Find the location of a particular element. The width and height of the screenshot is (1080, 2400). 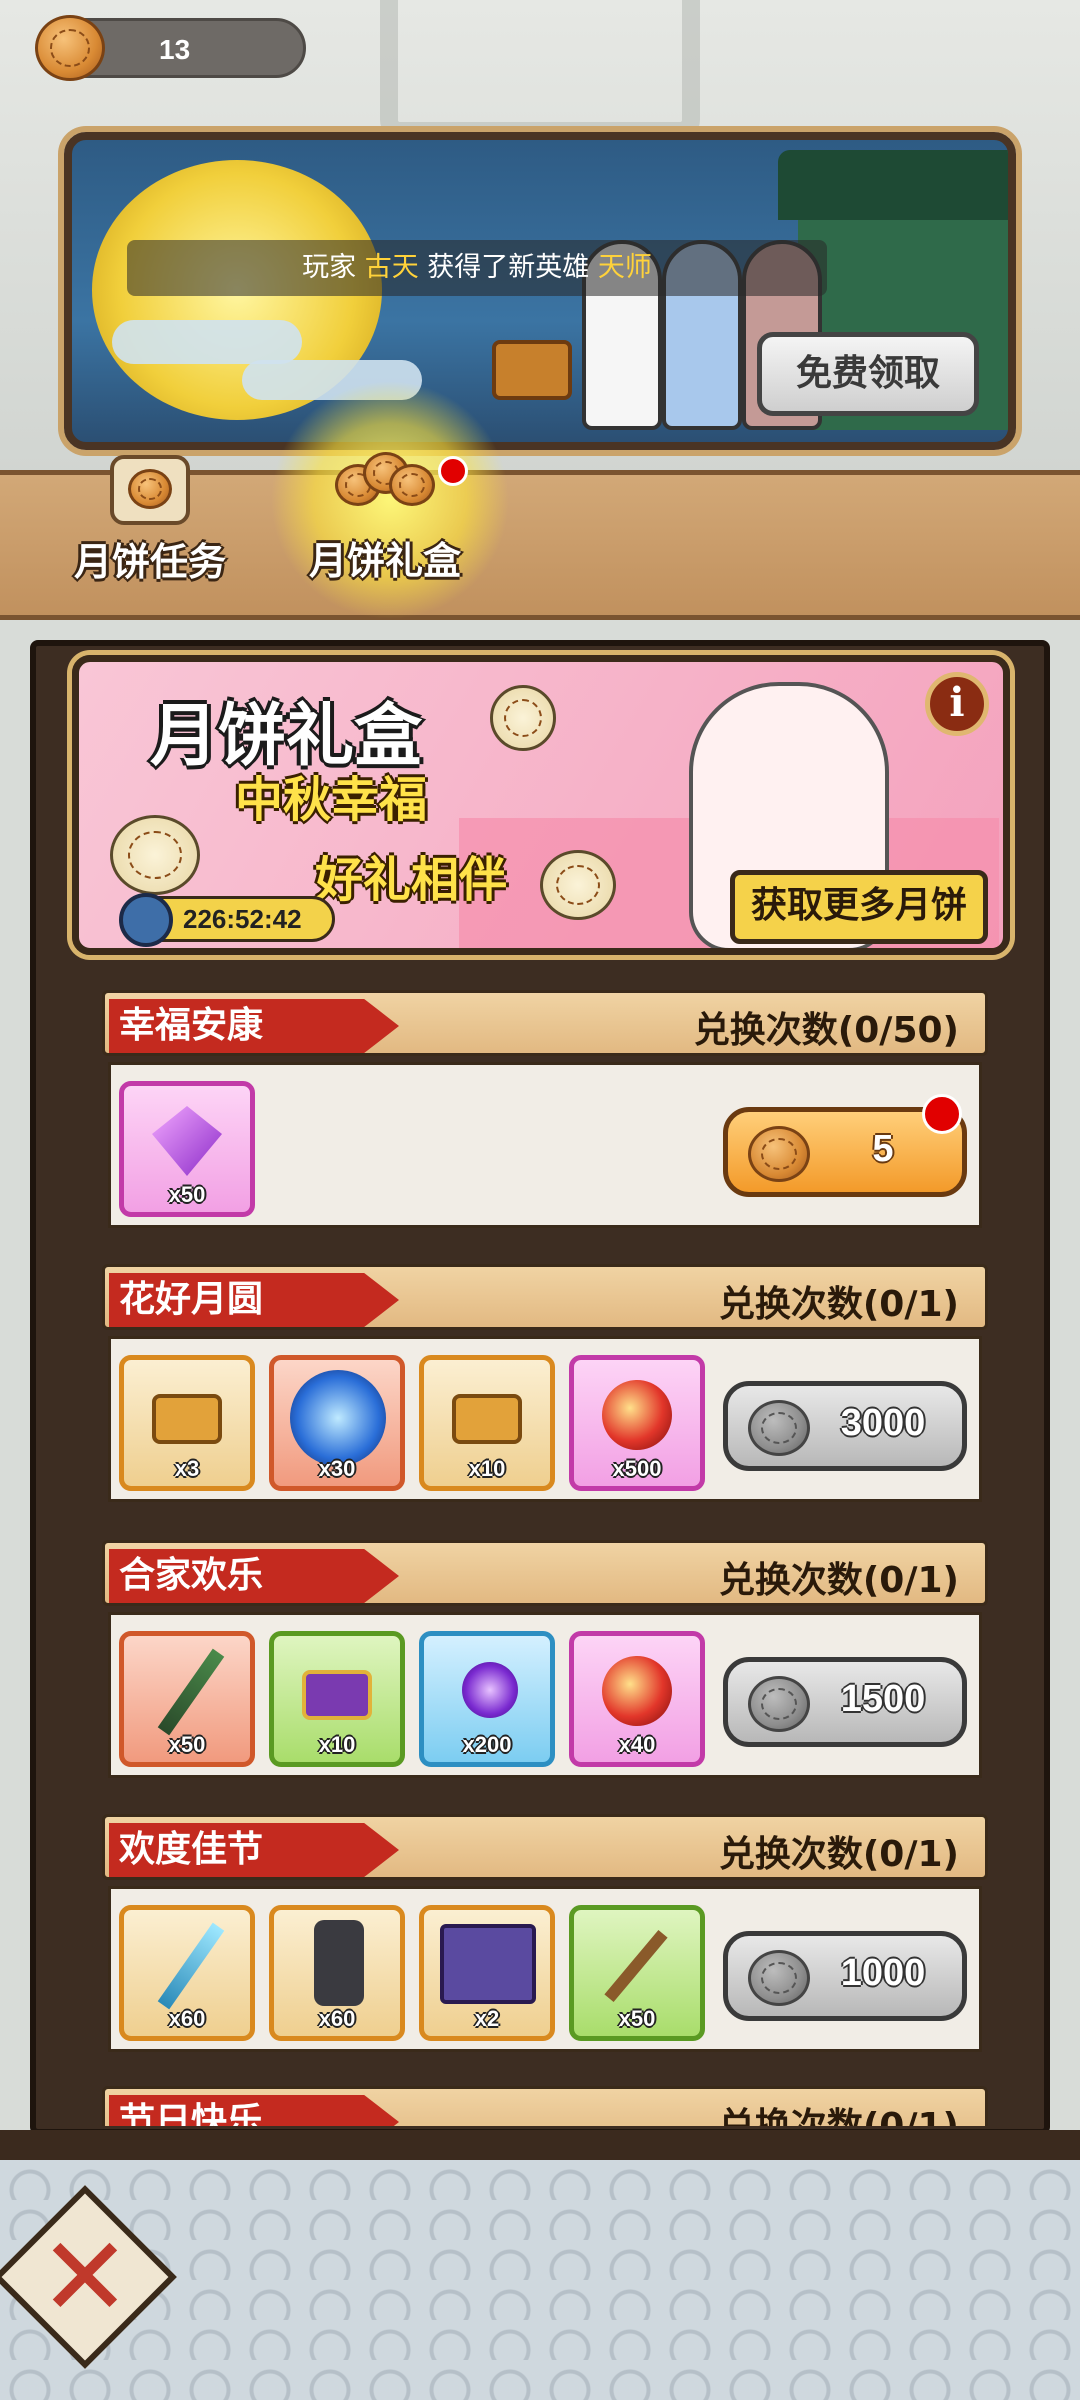

exchange-section: 合家欢乐 兑换次数(0/1) x50 x10 x200 x40 1500 is located at coordinates (545, 1665).